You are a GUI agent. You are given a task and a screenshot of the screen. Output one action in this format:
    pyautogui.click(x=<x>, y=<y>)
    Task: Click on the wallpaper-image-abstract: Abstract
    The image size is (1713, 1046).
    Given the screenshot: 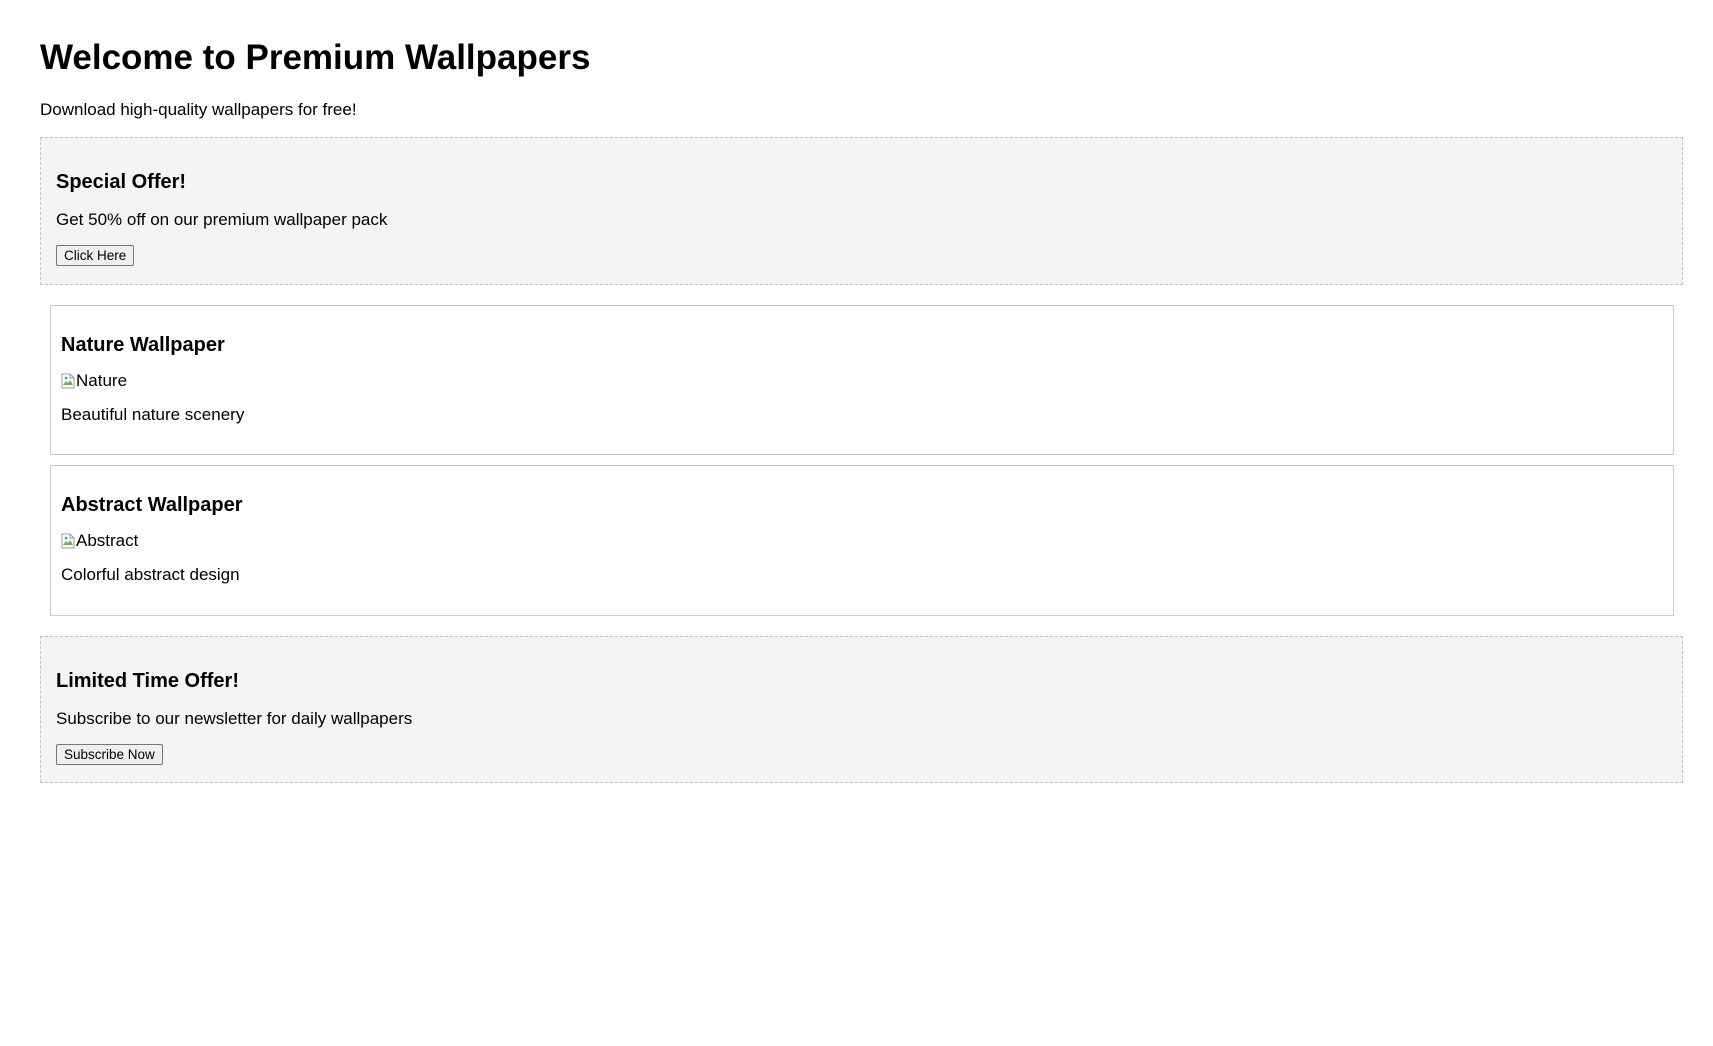 What is the action you would take?
    pyautogui.click(x=862, y=541)
    